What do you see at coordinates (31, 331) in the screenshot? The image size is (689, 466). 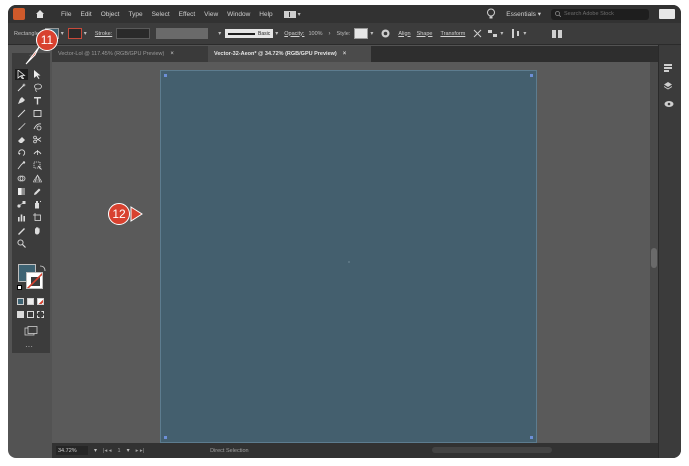 I see `screen-mode-icon` at bounding box center [31, 331].